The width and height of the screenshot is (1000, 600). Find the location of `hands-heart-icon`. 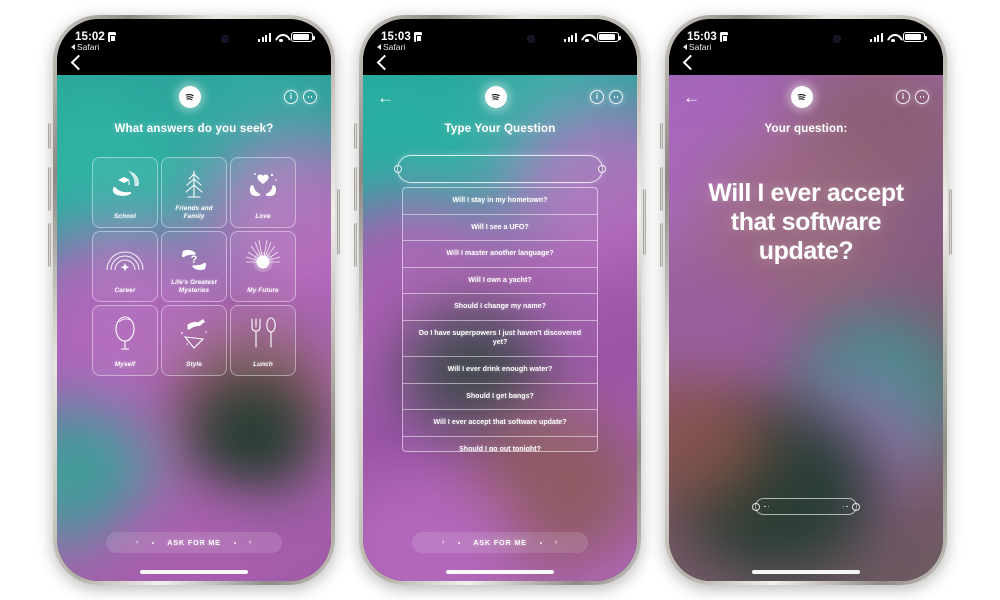

hands-heart-icon is located at coordinates (263, 185).